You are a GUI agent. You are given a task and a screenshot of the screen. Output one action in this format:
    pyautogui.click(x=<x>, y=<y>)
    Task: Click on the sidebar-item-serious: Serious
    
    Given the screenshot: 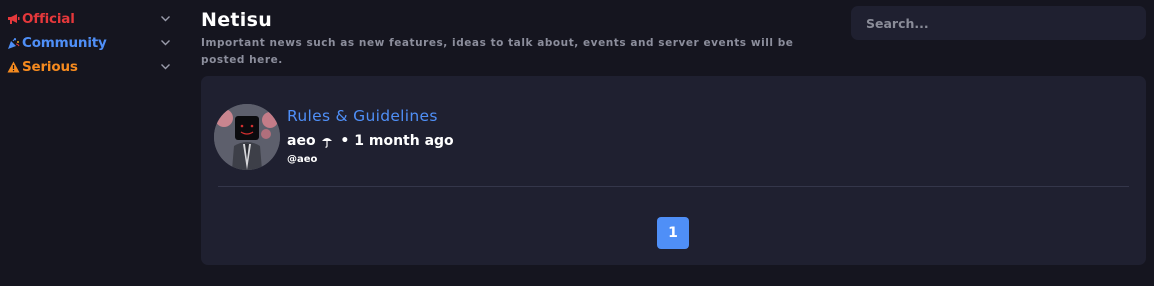 What is the action you would take?
    pyautogui.click(x=93, y=67)
    